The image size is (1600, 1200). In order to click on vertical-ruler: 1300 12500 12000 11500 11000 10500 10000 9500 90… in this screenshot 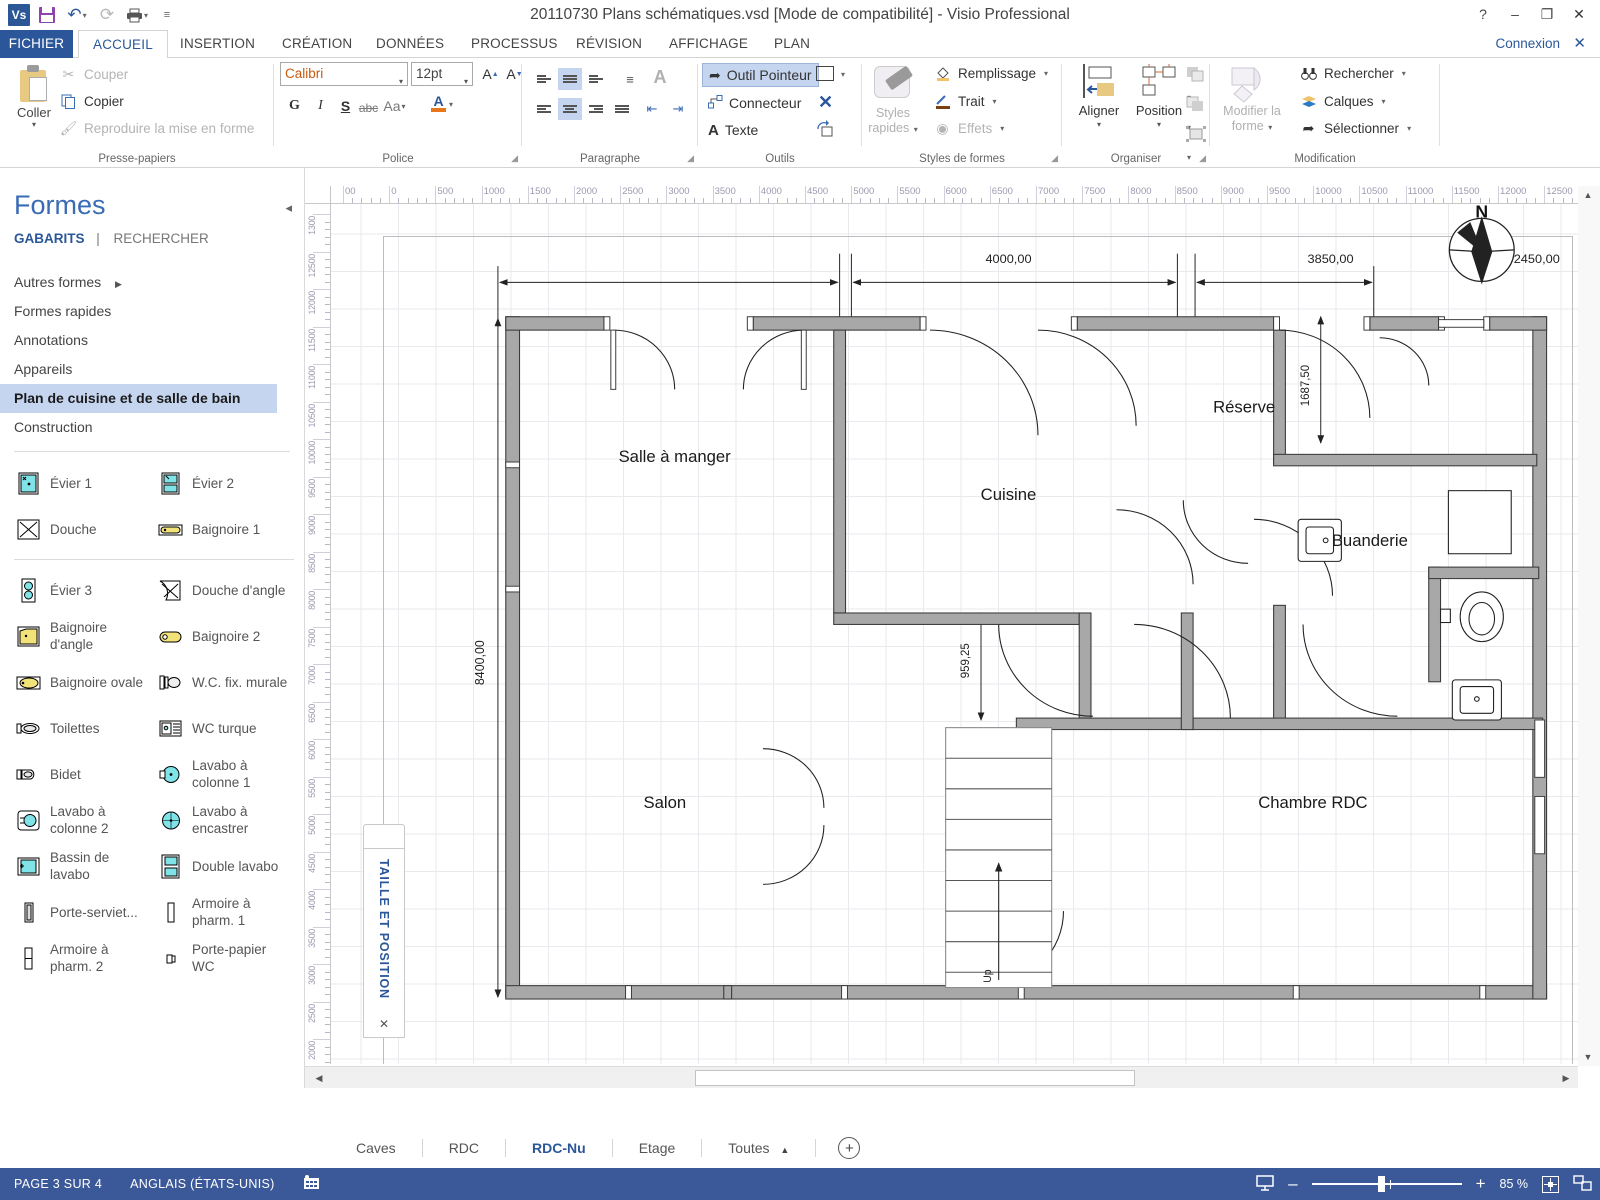, I will do `click(318, 634)`.